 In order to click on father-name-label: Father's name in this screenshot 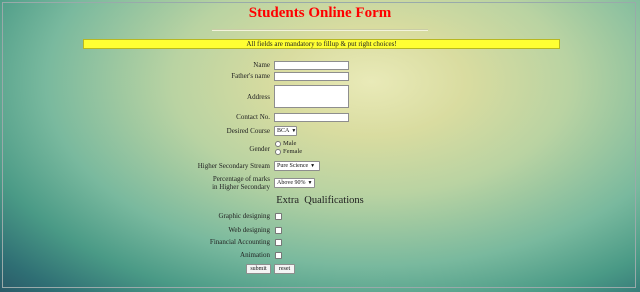, I will do `click(250, 76)`.